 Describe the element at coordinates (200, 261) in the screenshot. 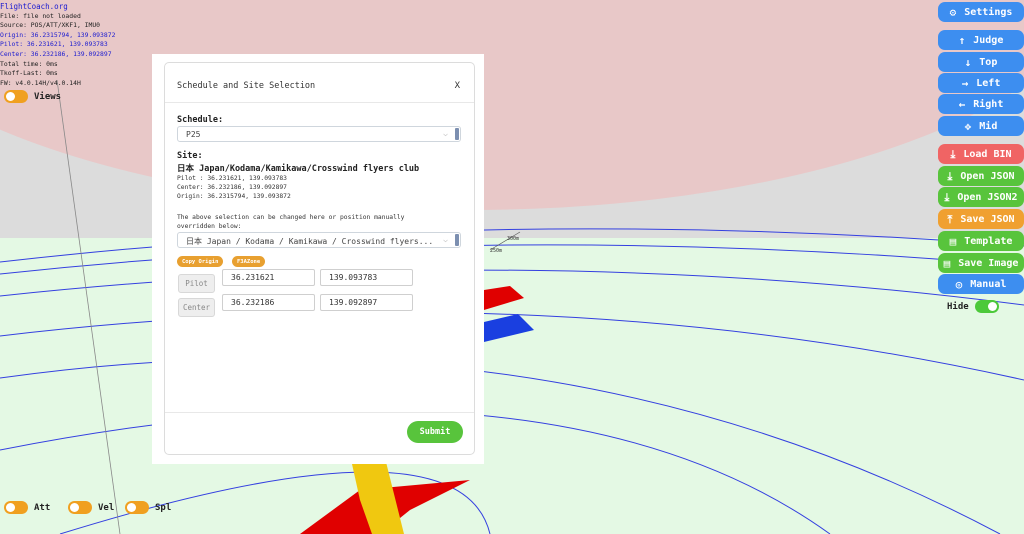

I see `copy-origin-button: Copy Origin` at that location.